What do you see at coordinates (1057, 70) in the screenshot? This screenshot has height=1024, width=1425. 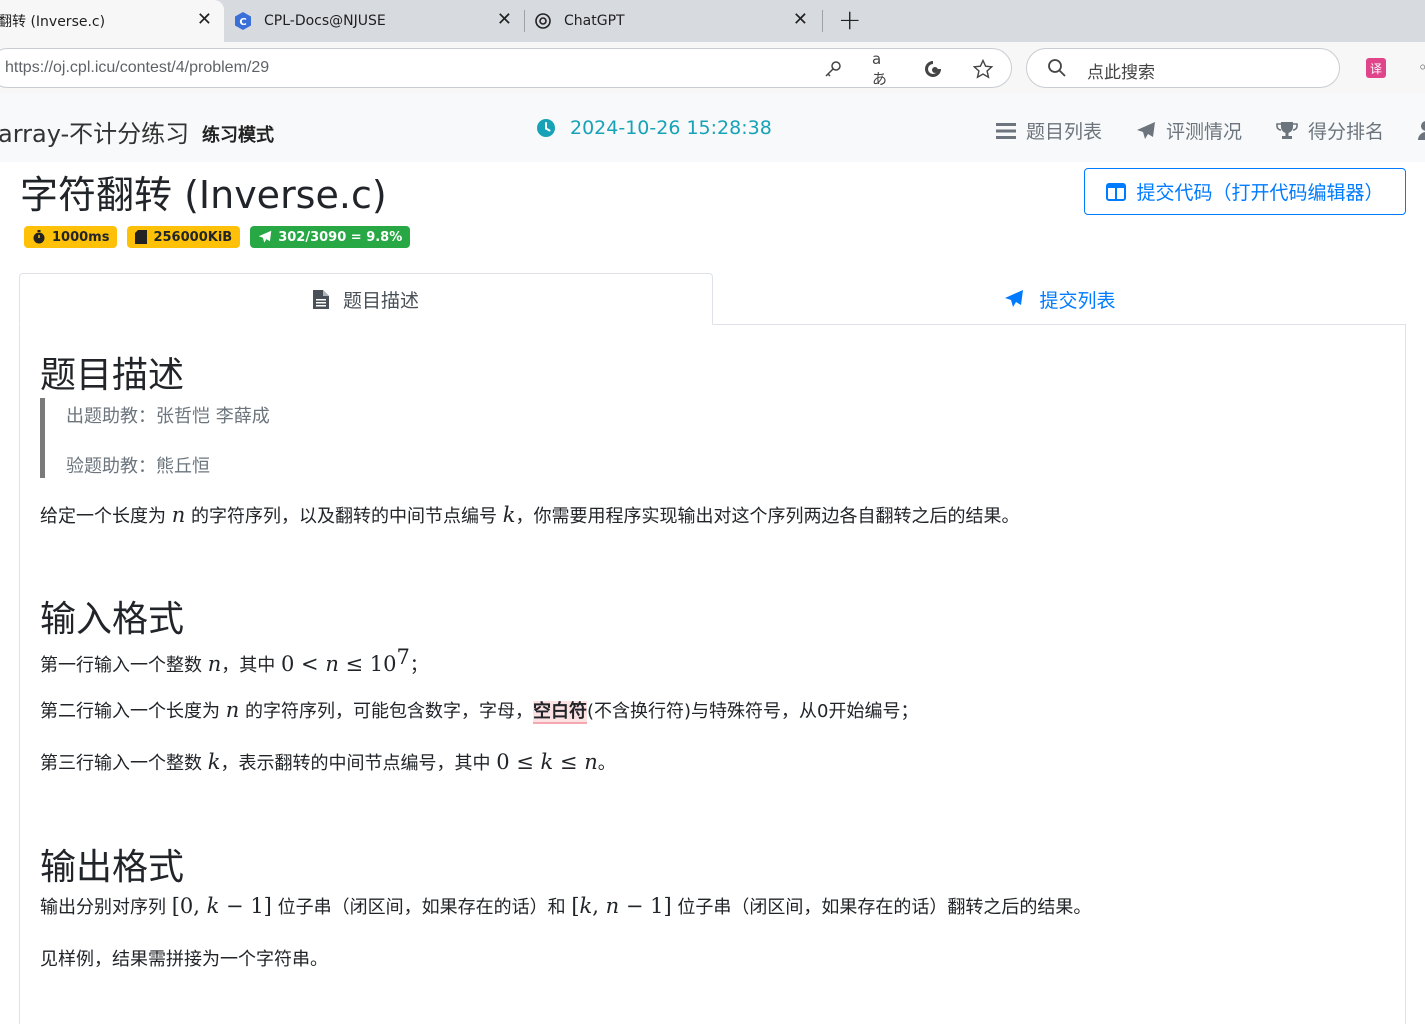 I see `search-icon` at bounding box center [1057, 70].